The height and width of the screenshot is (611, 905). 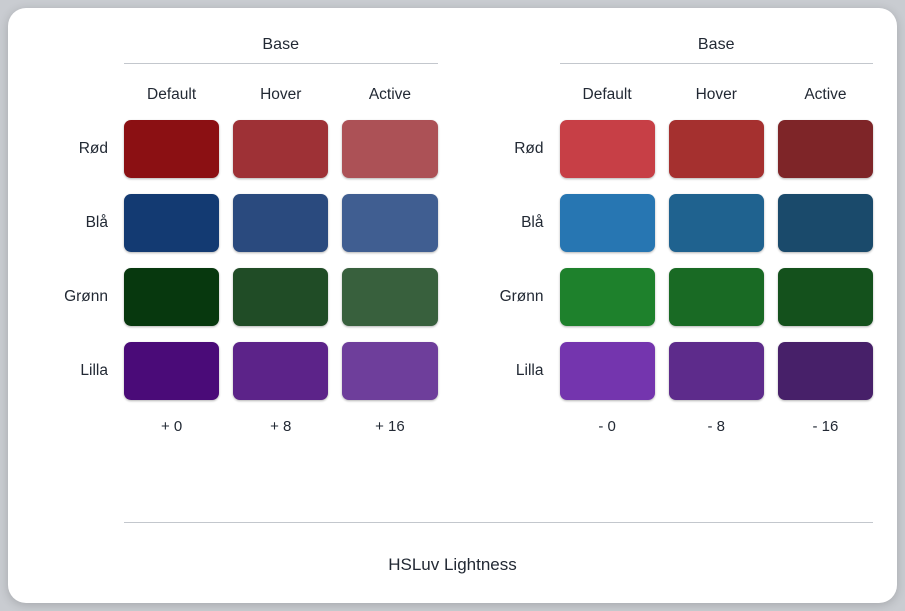 What do you see at coordinates (529, 148) in the screenshot?
I see `row-label-red-right: Rød` at bounding box center [529, 148].